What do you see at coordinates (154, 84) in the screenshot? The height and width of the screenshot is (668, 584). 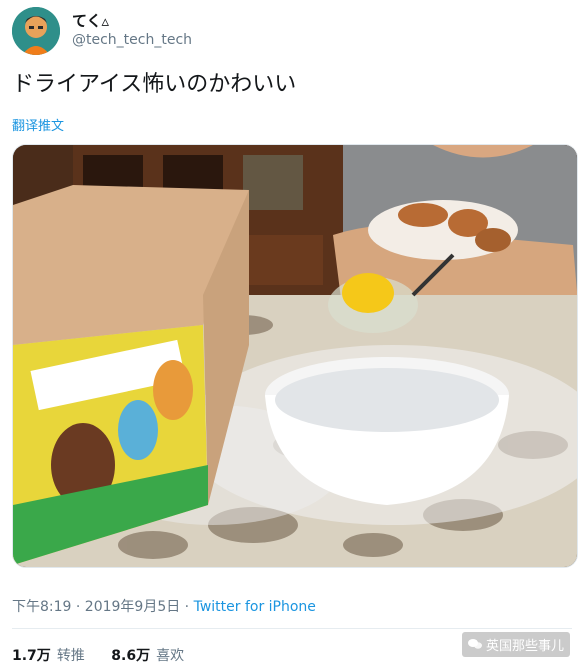 I see `tweet-text: ドライアイス怖いのかわいい` at bounding box center [154, 84].